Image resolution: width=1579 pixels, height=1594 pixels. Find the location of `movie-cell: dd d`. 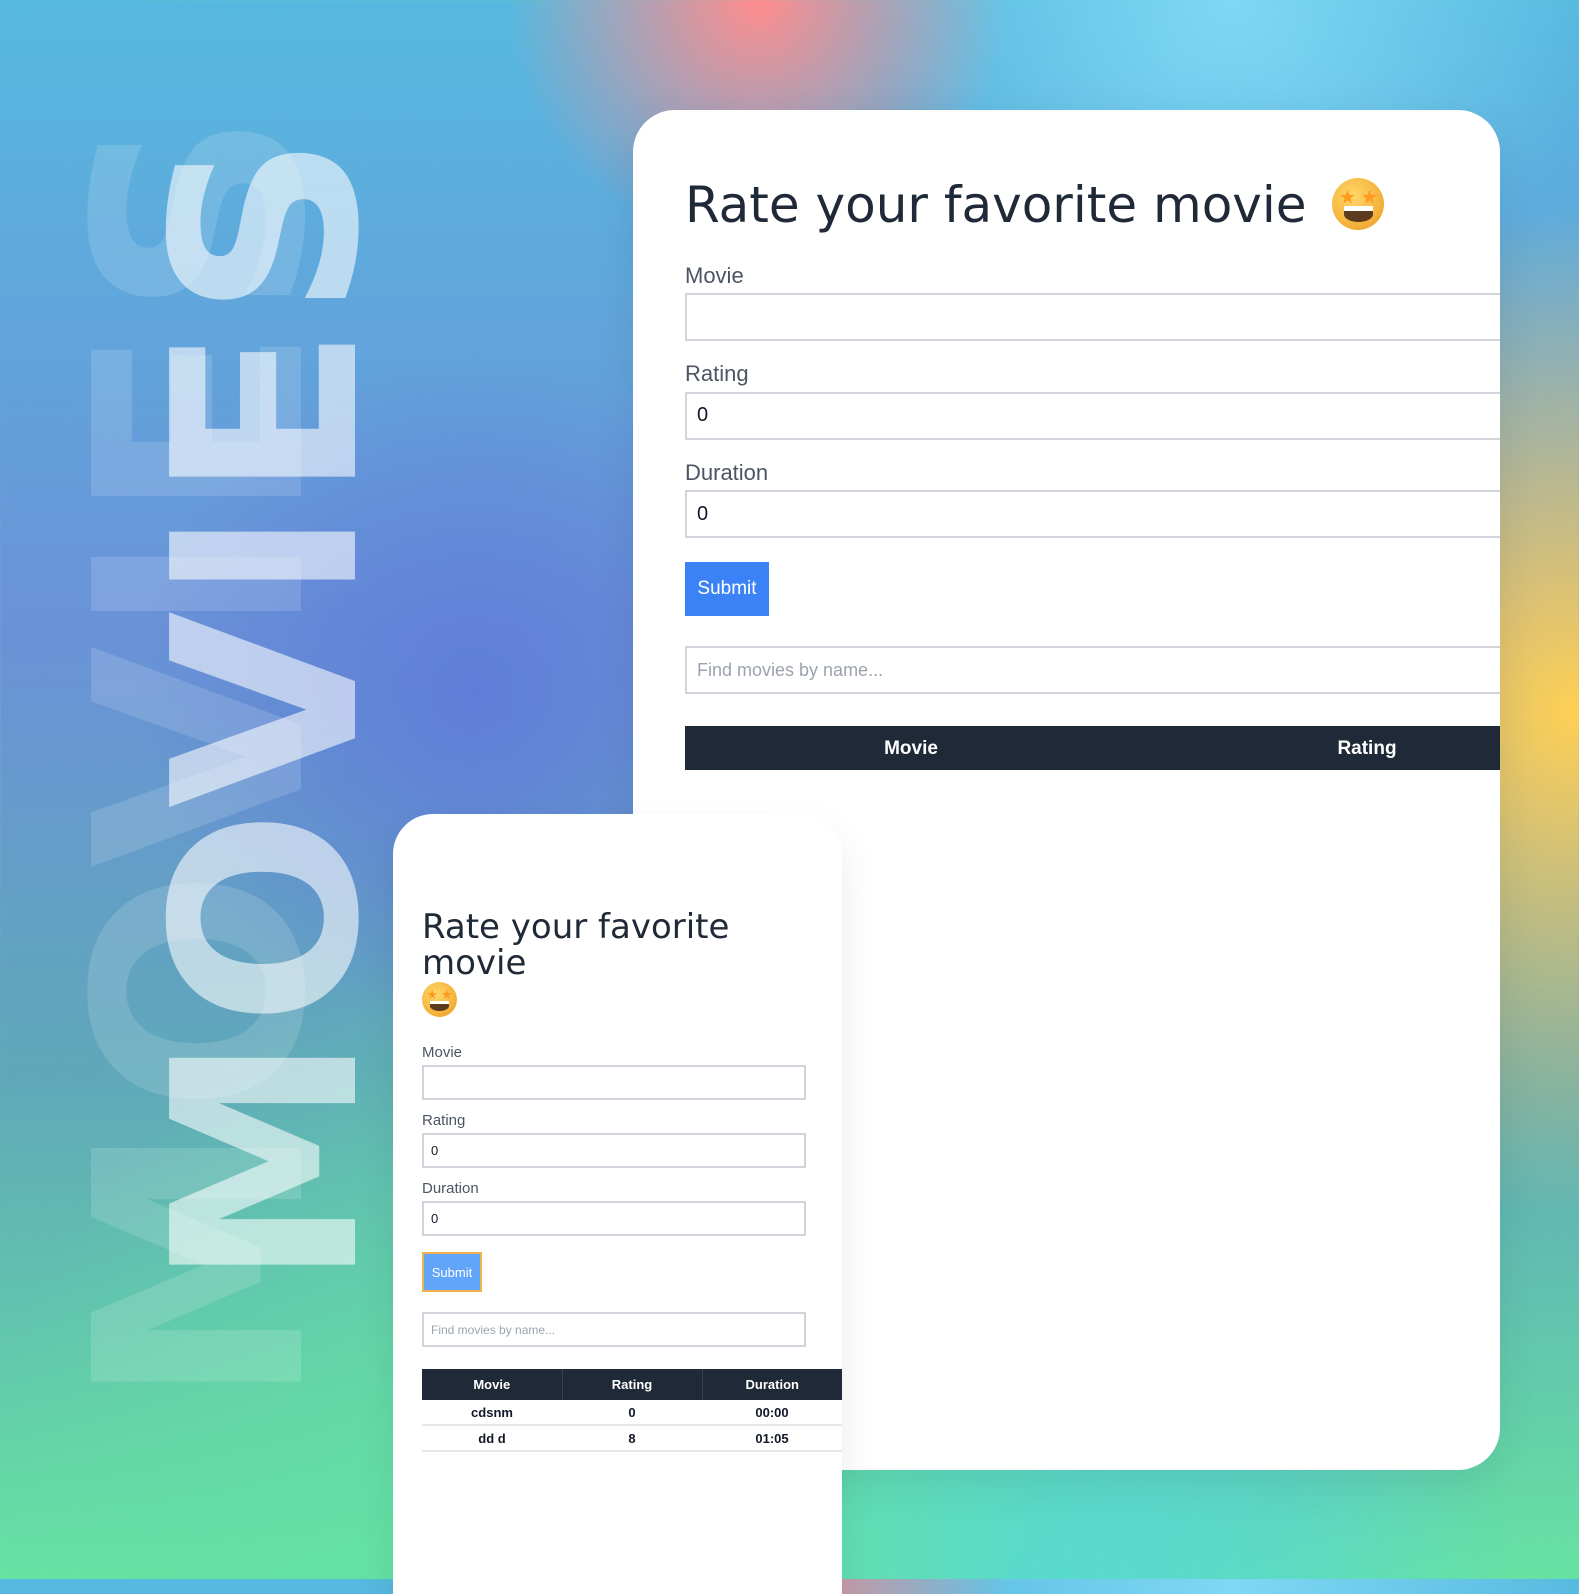

movie-cell: dd d is located at coordinates (492, 1439).